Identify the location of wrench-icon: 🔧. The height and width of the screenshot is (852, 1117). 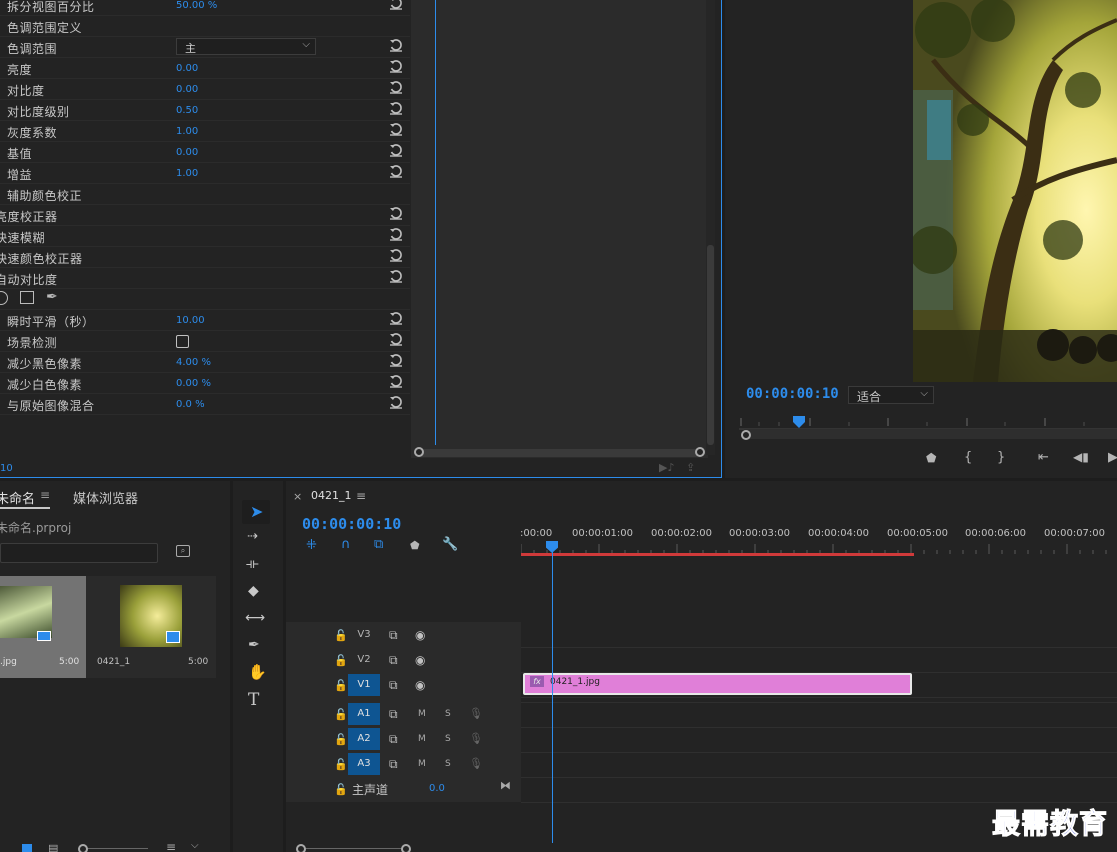
(450, 544).